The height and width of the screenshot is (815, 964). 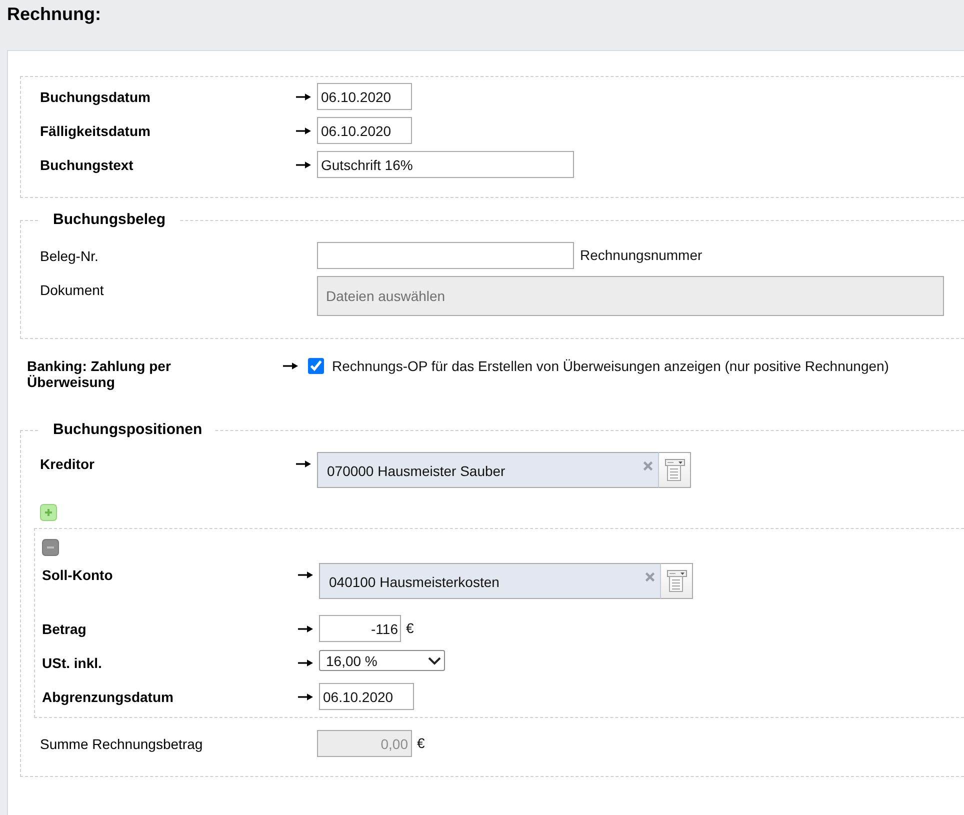 I want to click on field-label: Banking: Zahlung per Überweisung, so click(x=99, y=374).